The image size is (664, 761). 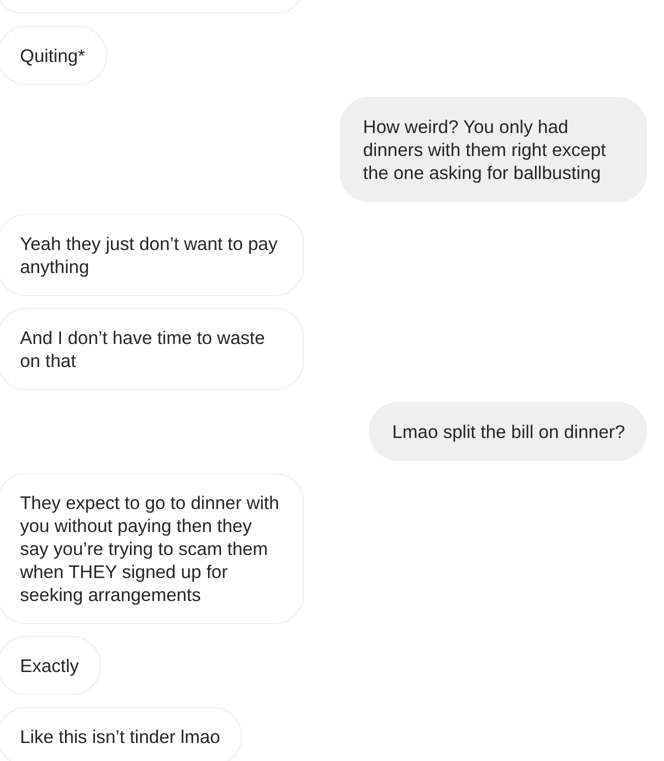 I want to click on outgoing-message: How weird? You only had dinners with them right except the one asking for ballbusting, so click(x=493, y=149).